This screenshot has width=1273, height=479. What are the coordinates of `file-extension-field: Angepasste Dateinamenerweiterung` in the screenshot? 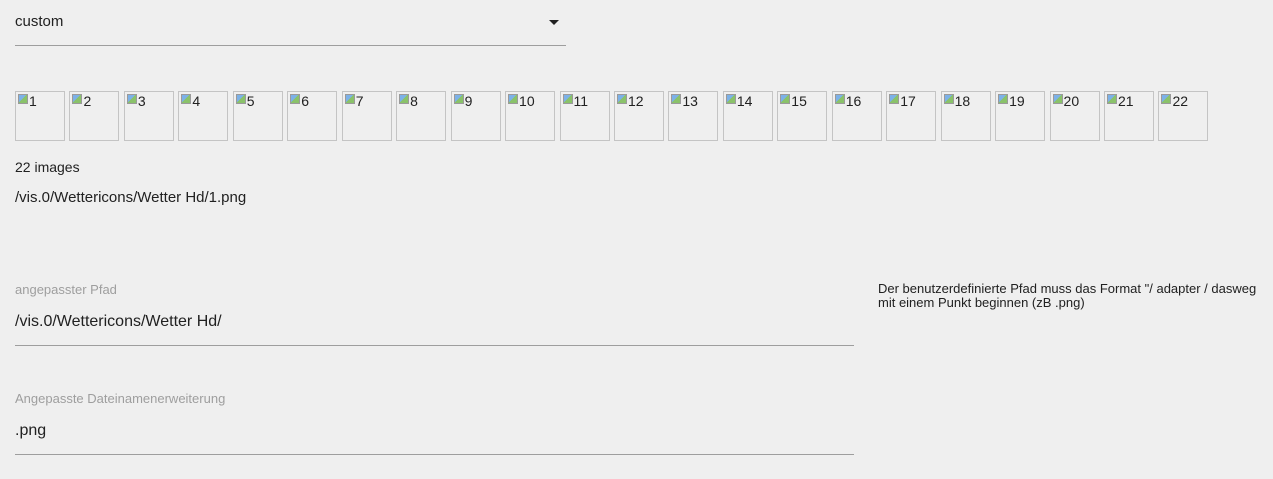 It's located at (434, 423).